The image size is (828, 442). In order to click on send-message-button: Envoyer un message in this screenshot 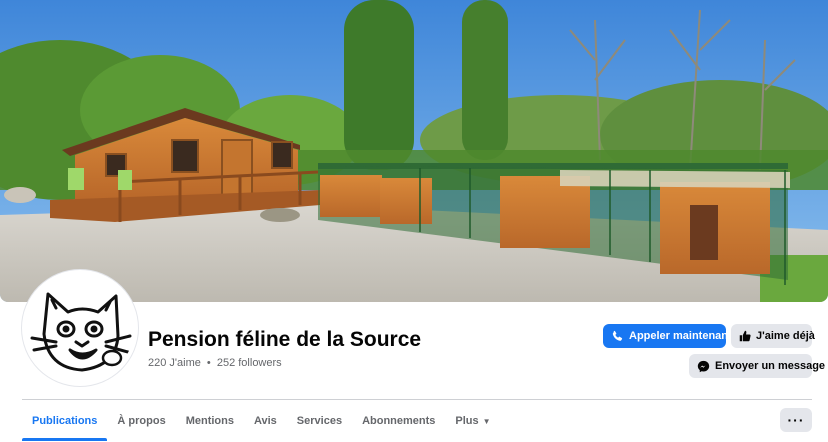, I will do `click(757, 366)`.